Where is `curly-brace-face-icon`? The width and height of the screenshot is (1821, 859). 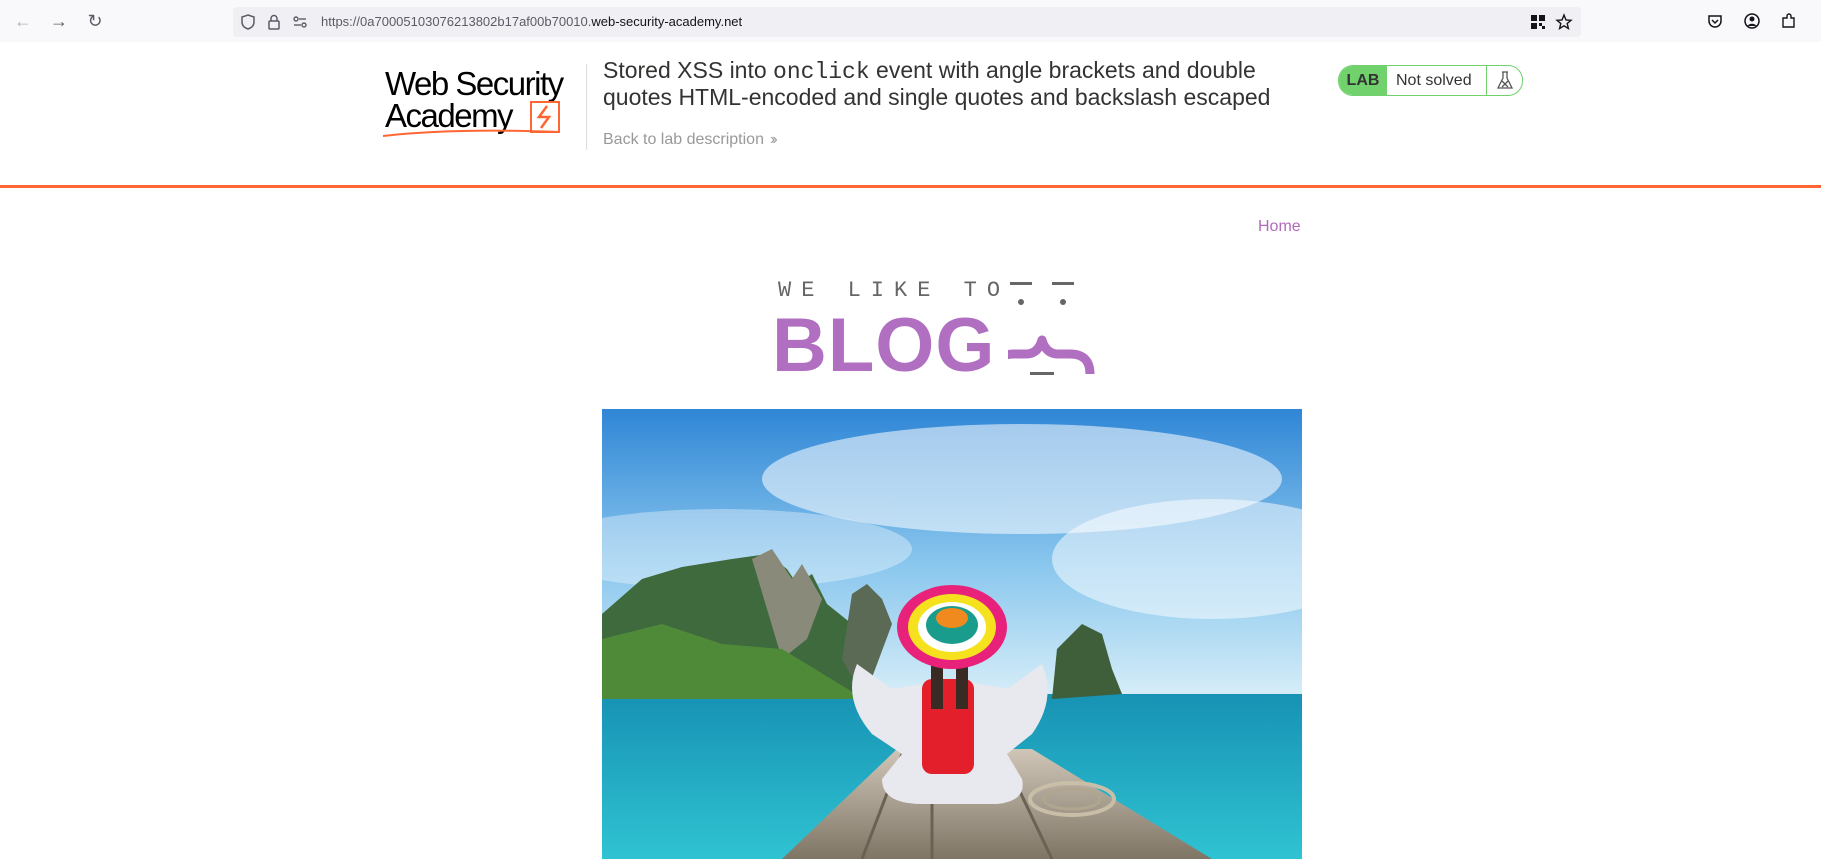 curly-brace-face-icon is located at coordinates (1051, 328).